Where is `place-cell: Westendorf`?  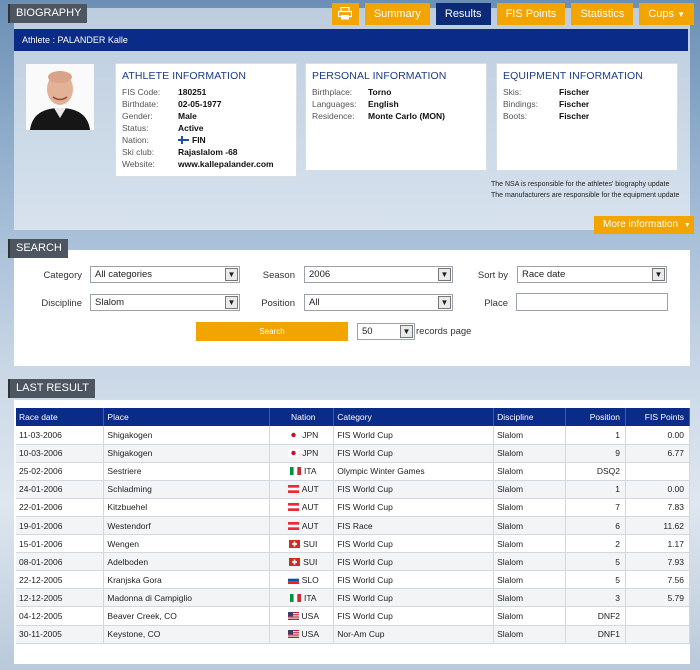 place-cell: Westendorf is located at coordinates (187, 526).